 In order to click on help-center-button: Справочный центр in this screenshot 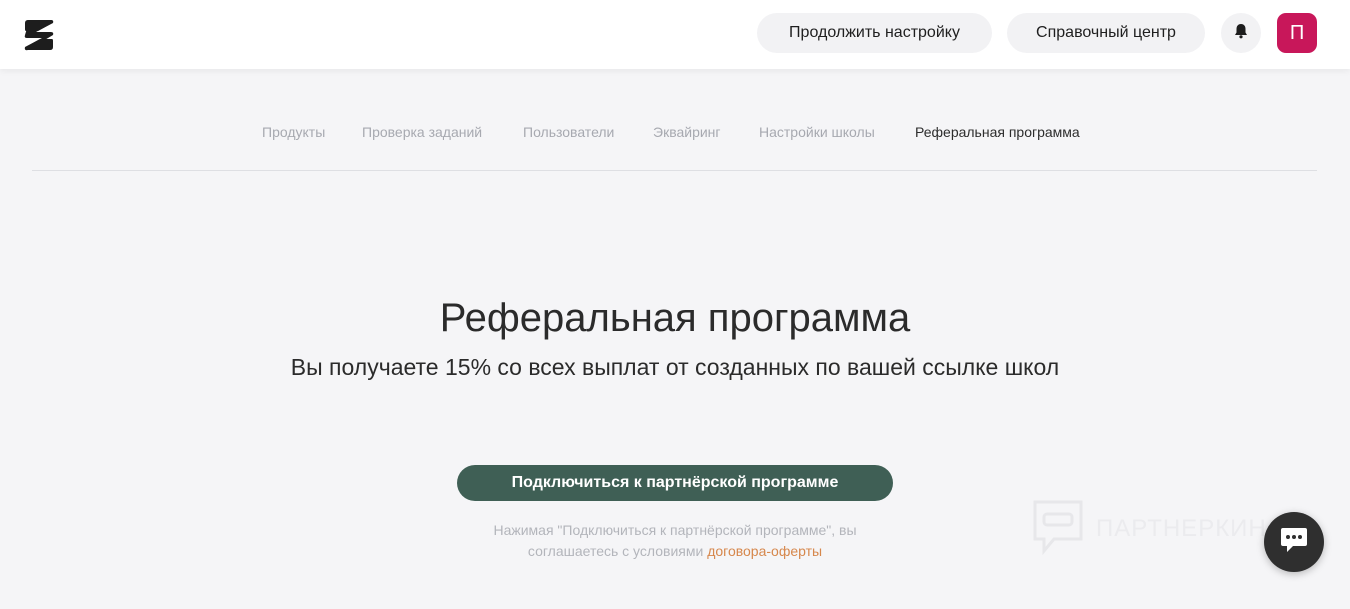, I will do `click(1106, 33)`.